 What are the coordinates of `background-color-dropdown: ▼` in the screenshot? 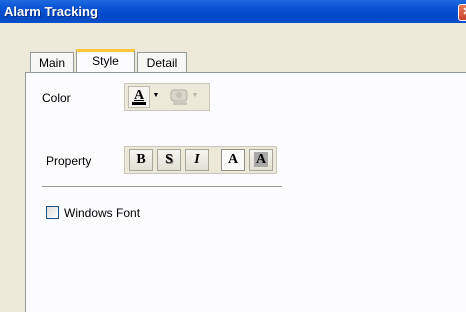 It's located at (195, 96).